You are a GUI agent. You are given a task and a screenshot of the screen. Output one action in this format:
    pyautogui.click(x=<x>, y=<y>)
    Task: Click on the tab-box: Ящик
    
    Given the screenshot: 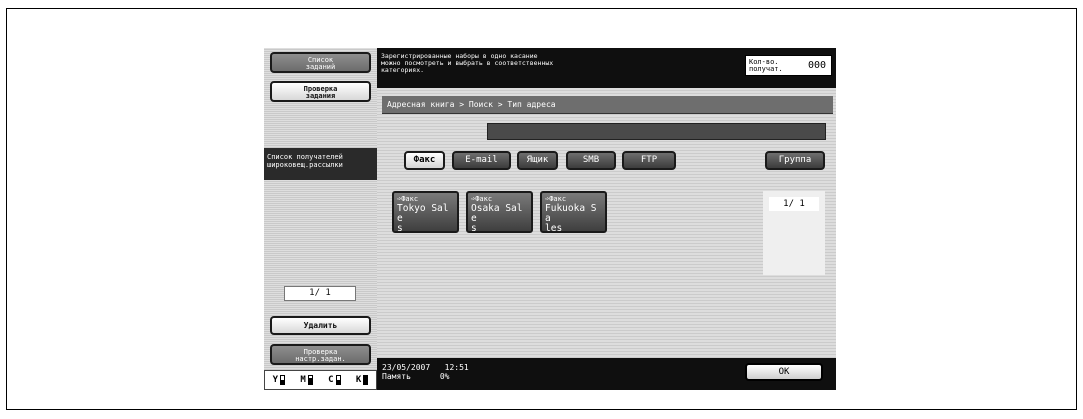 What is the action you would take?
    pyautogui.click(x=537, y=160)
    